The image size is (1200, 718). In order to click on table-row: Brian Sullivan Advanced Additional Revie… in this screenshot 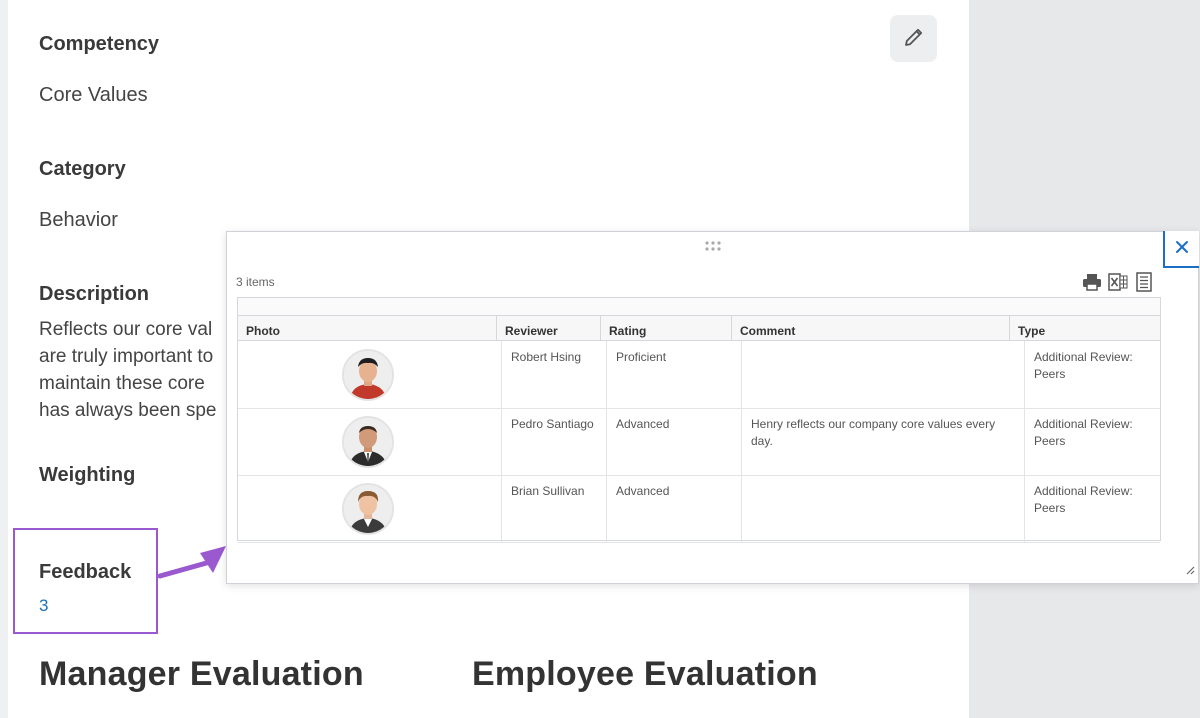, I will do `click(699, 509)`.